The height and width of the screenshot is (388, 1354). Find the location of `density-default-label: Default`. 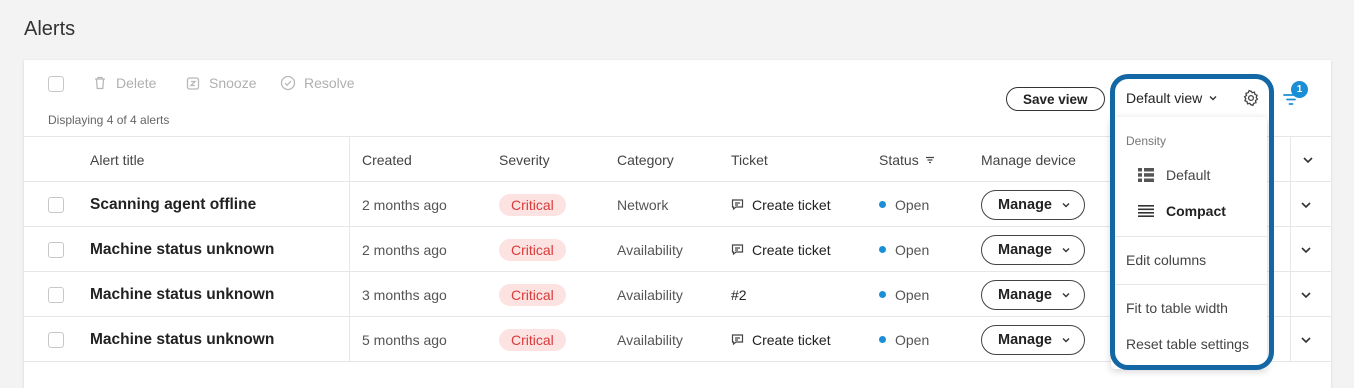

density-default-label: Default is located at coordinates (1188, 175).